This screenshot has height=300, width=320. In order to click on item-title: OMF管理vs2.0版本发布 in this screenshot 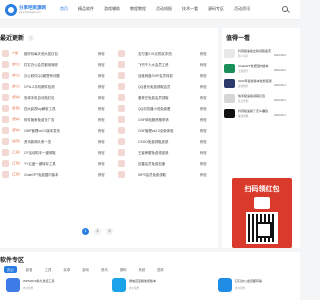, I will do `click(59, 130)`.